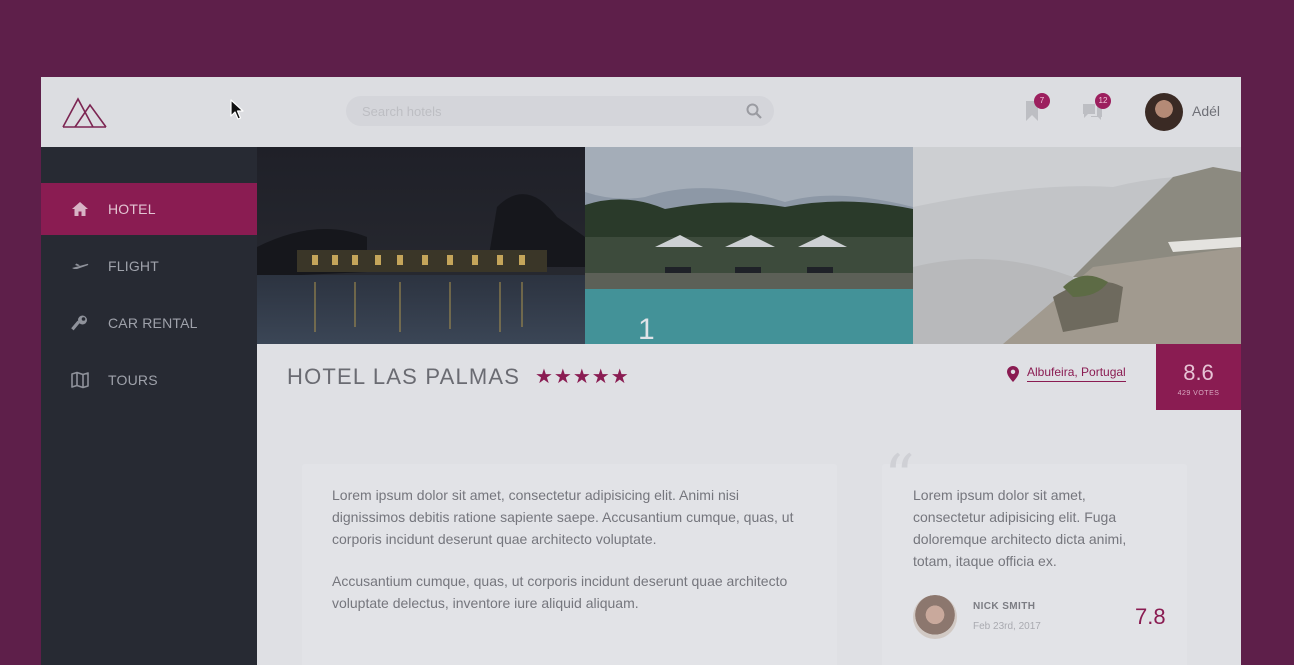 This screenshot has width=1294, height=665. Describe the element at coordinates (582, 377) in the screenshot. I see `star-rating: ★★★★★` at that location.